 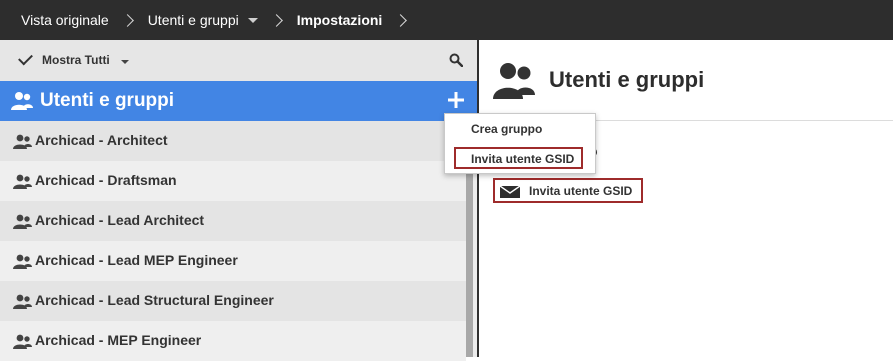 What do you see at coordinates (76, 60) in the screenshot?
I see `filter-dropdown-label: Mostra Tutti` at bounding box center [76, 60].